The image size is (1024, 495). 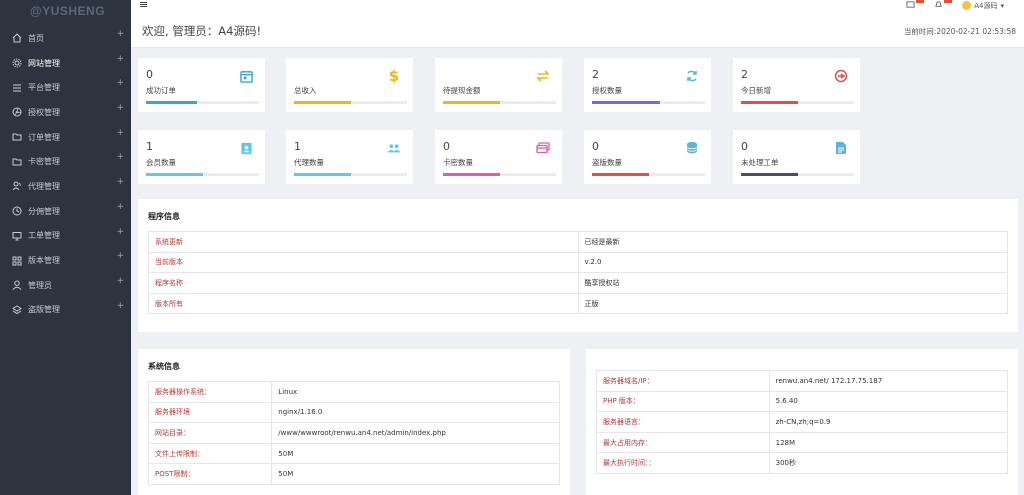 What do you see at coordinates (44, 186) in the screenshot?
I see `sidebar-item-label: 代理管理` at bounding box center [44, 186].